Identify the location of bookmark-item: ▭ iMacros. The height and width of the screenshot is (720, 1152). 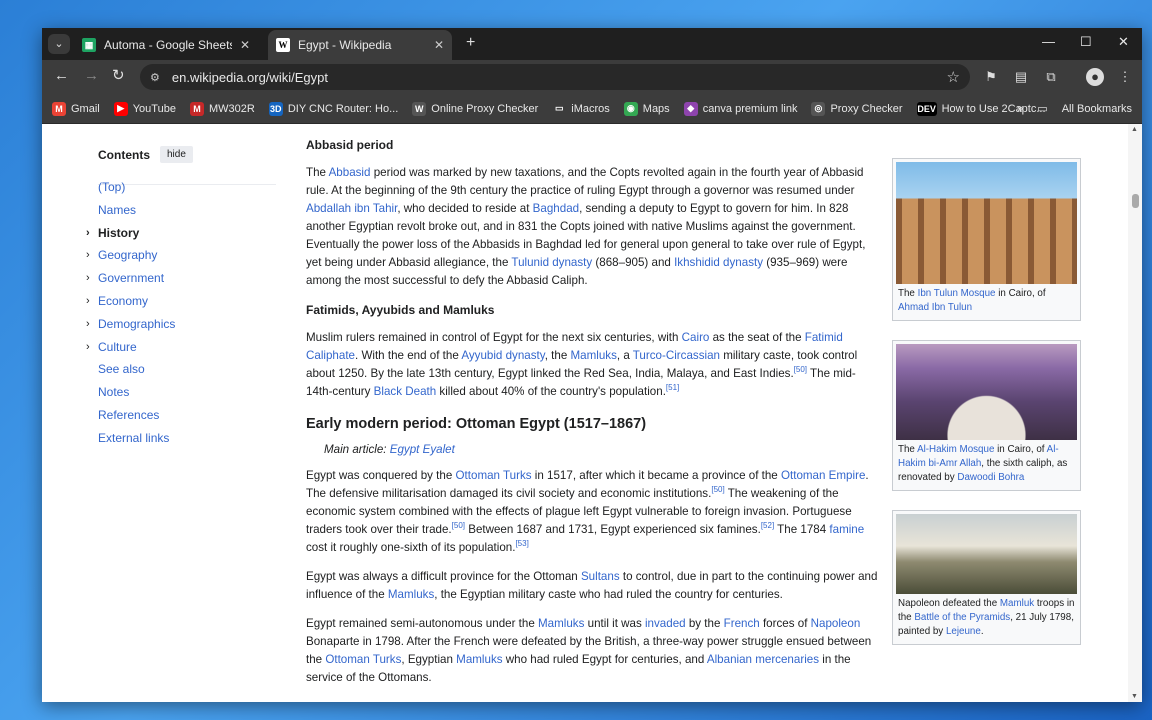
(581, 108).